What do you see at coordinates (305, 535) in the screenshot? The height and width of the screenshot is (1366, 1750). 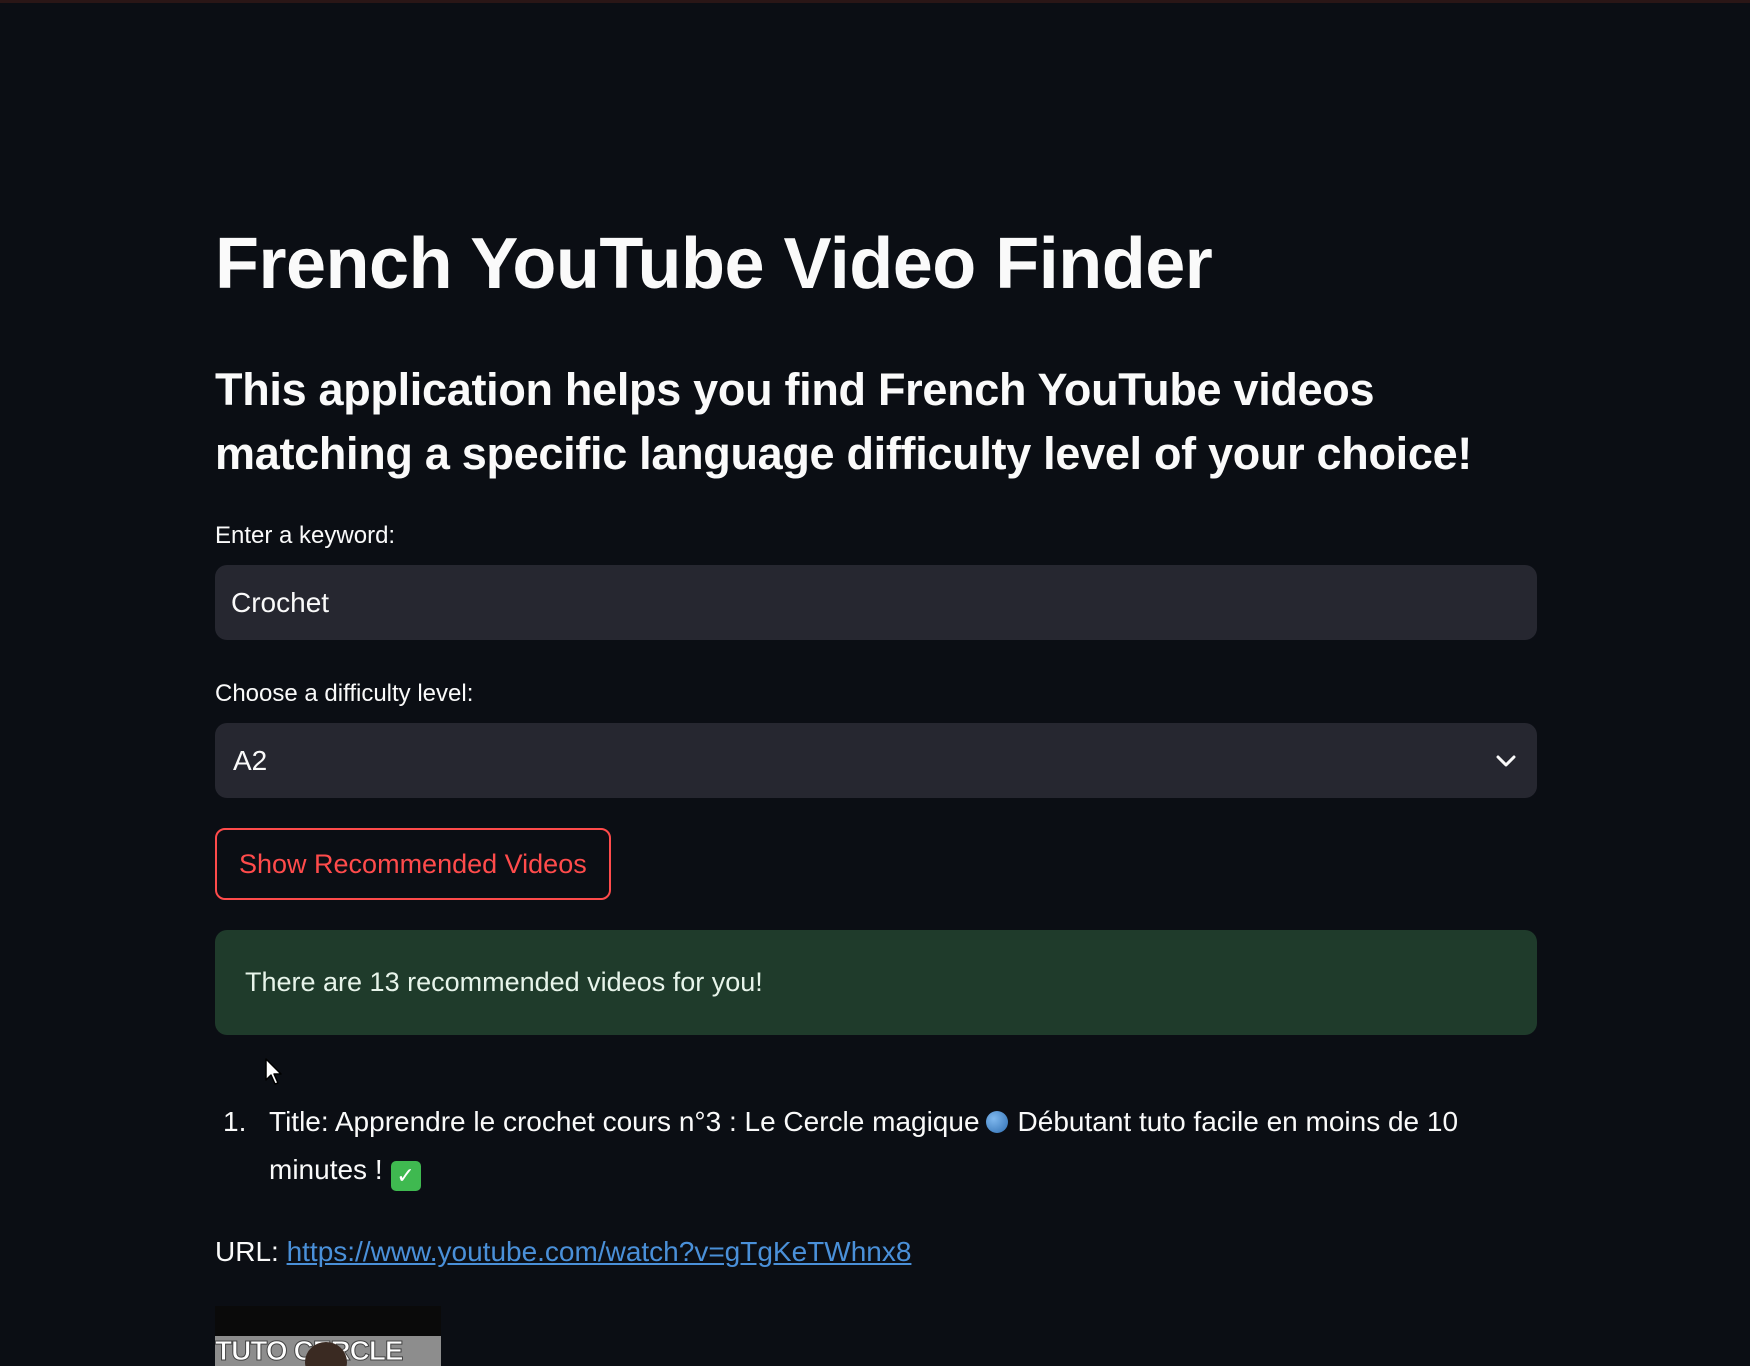 I see `keyword-label: Enter a keyword:` at bounding box center [305, 535].